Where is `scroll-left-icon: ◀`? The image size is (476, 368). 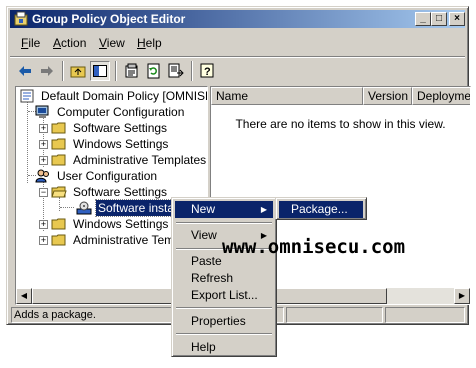 scroll-left-icon: ◀ is located at coordinates (24, 296).